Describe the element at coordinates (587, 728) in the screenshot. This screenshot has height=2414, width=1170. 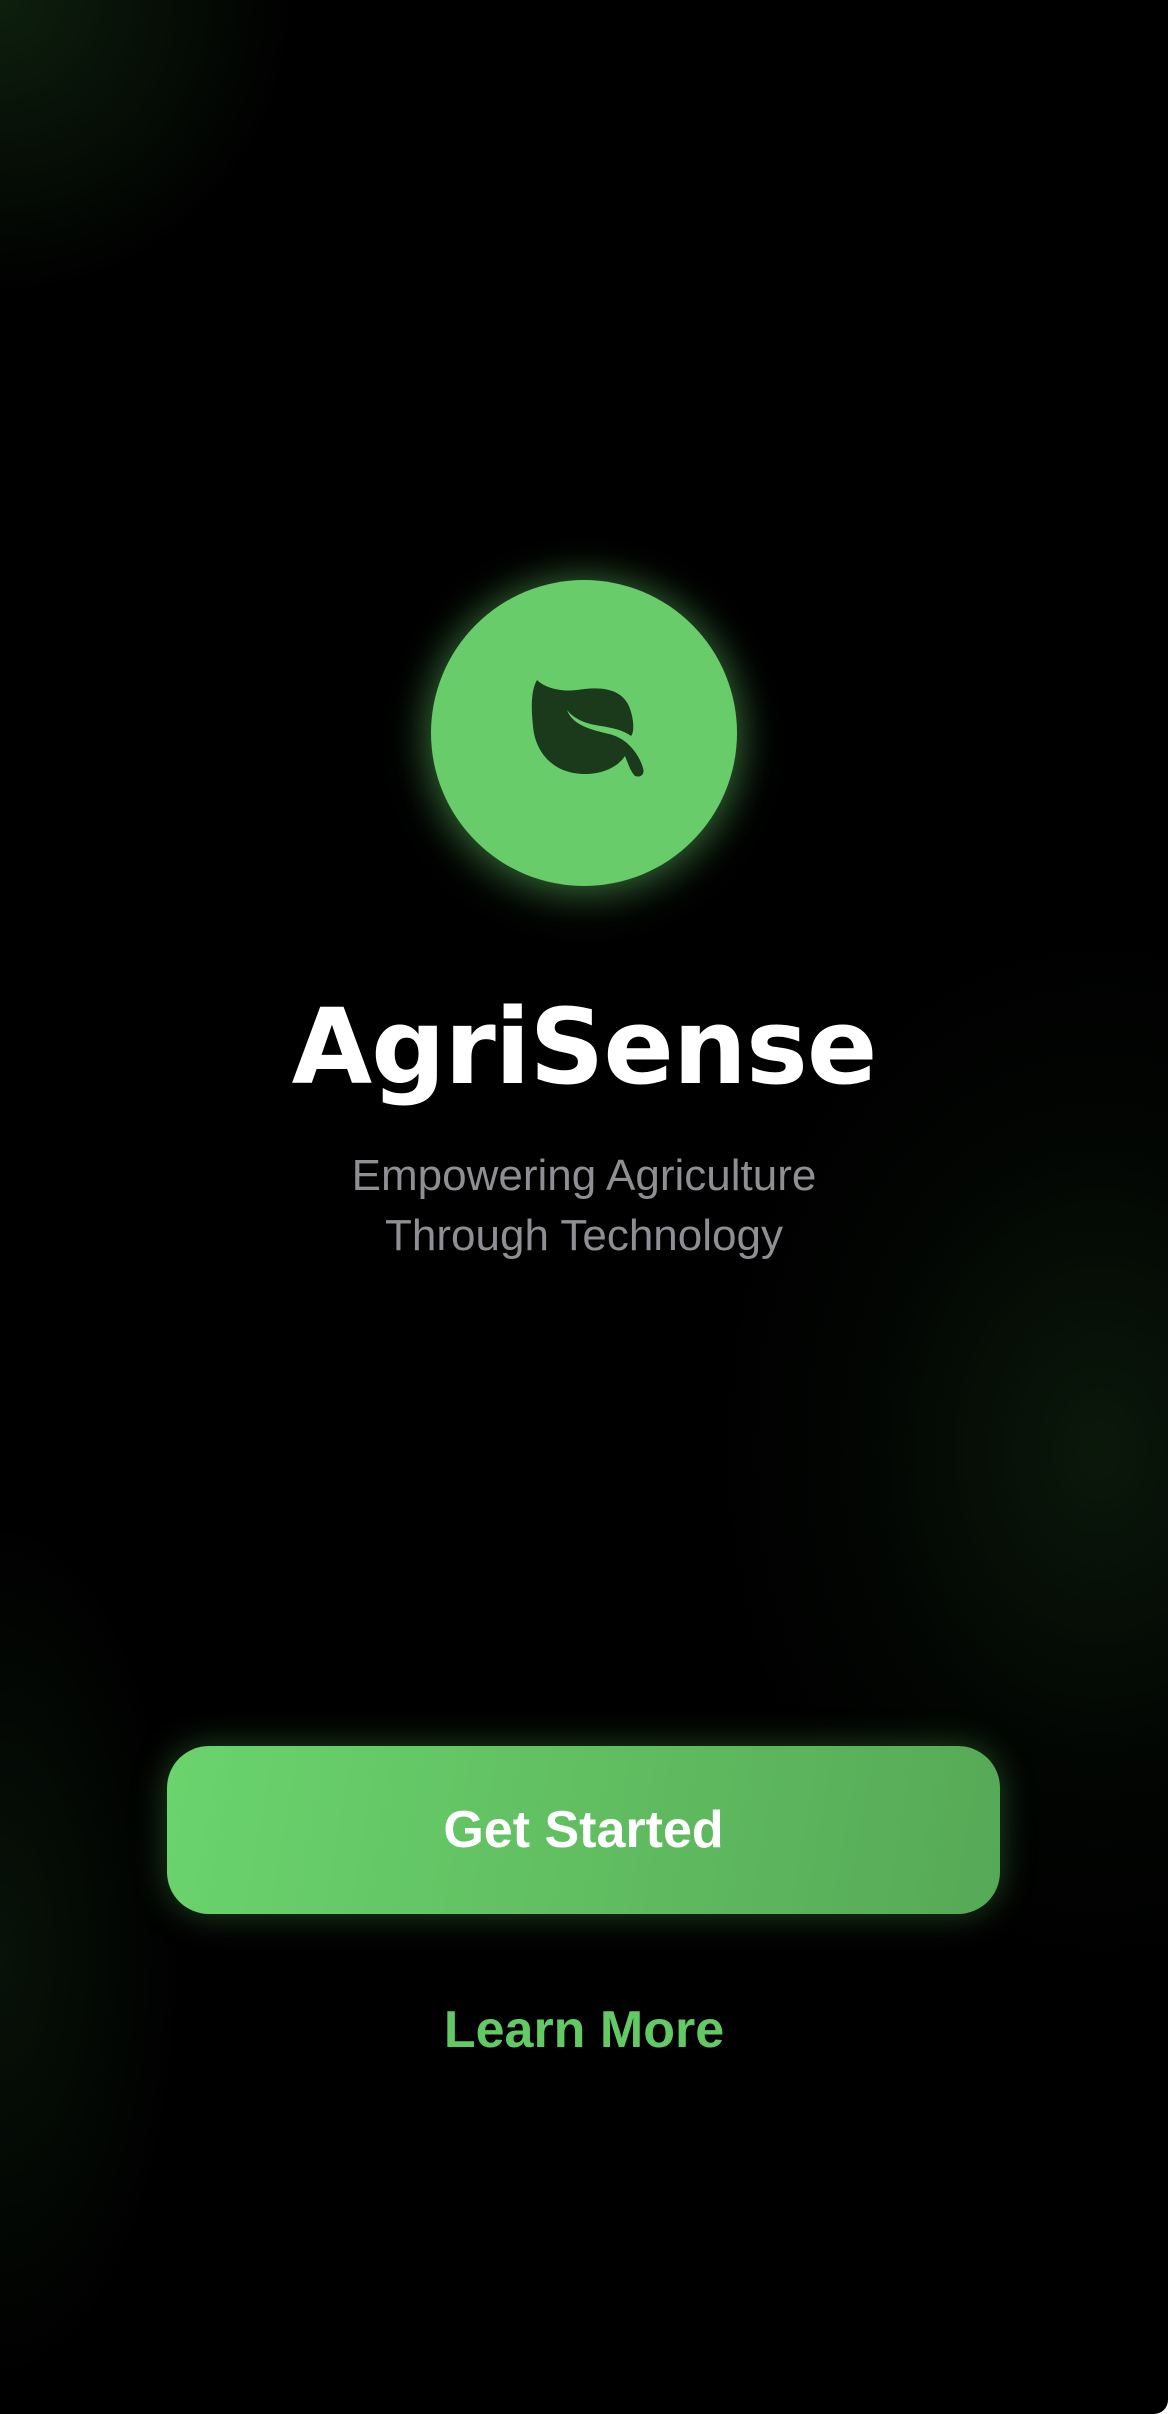
I see `leaf-icon` at that location.